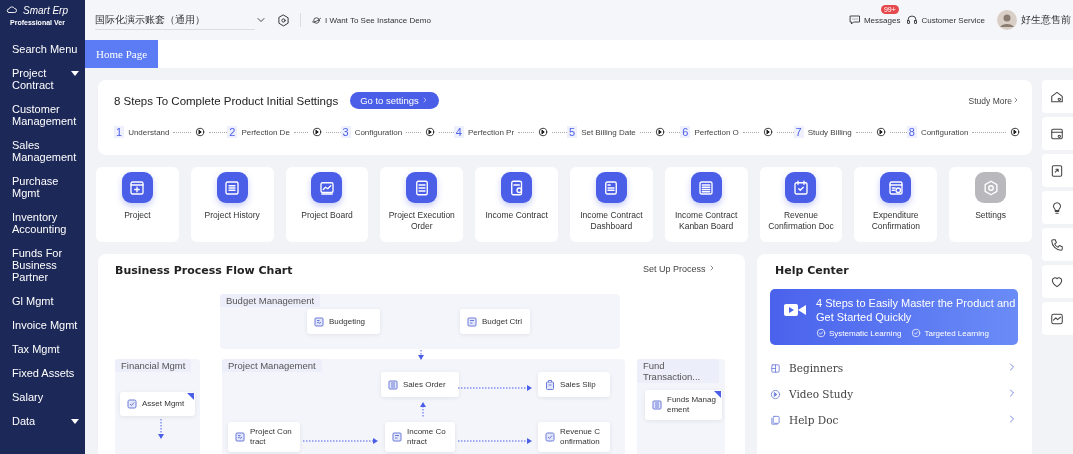 The image size is (1073, 454). What do you see at coordinates (42, 151) in the screenshot?
I see `sidebar-item: Sales Management` at bounding box center [42, 151].